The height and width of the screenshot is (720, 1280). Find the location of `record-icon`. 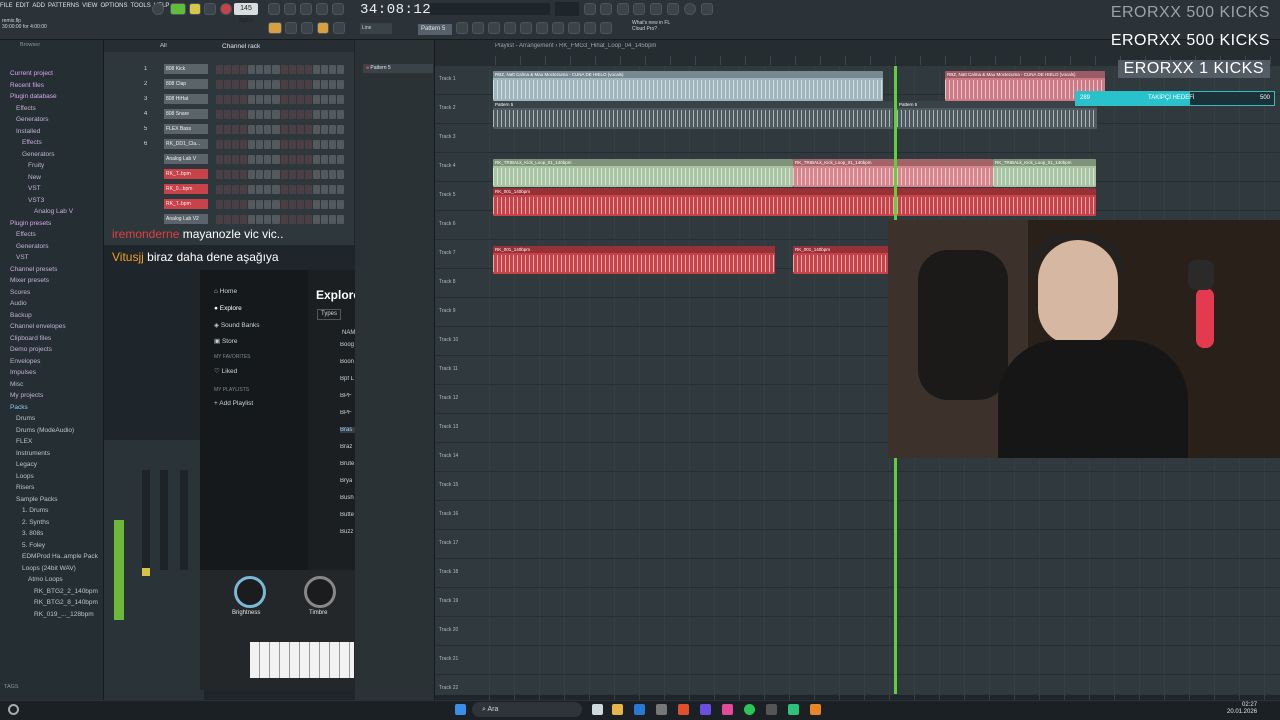

record-icon is located at coordinates (226, 9).